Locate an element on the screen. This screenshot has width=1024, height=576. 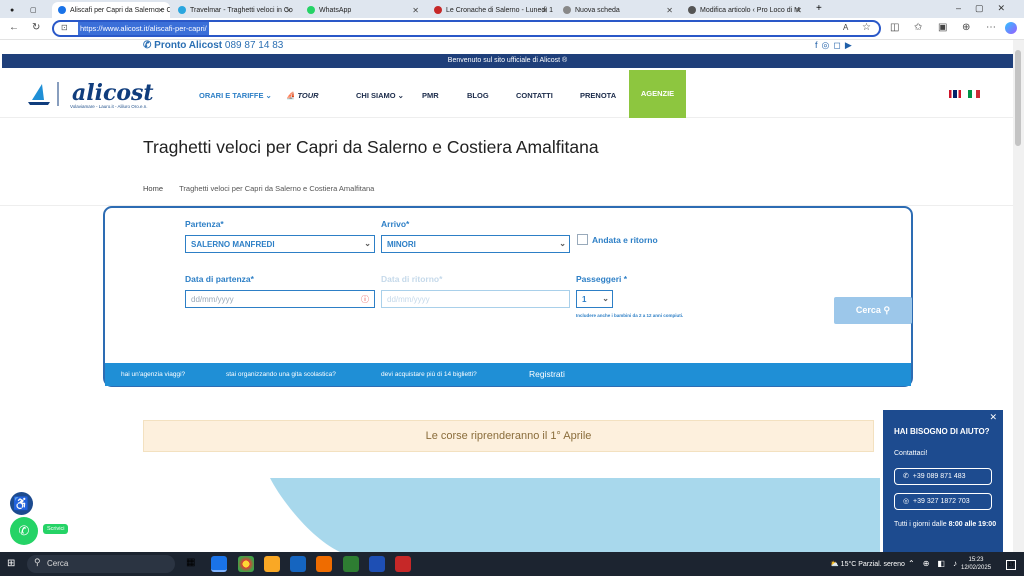
outlook-taskbar-icon is located at coordinates (298, 564).